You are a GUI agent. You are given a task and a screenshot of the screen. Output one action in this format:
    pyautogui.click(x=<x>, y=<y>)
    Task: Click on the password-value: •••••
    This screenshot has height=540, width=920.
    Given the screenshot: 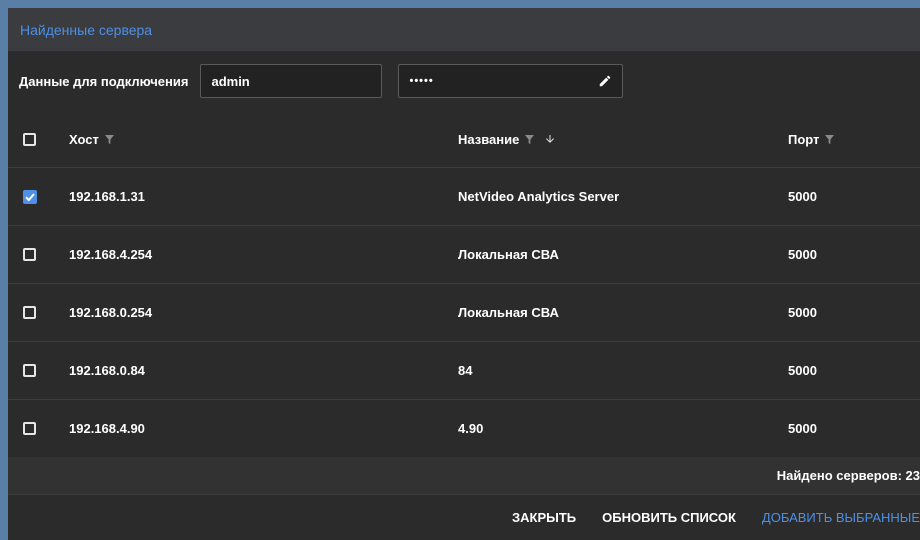 What is the action you would take?
    pyautogui.click(x=421, y=81)
    